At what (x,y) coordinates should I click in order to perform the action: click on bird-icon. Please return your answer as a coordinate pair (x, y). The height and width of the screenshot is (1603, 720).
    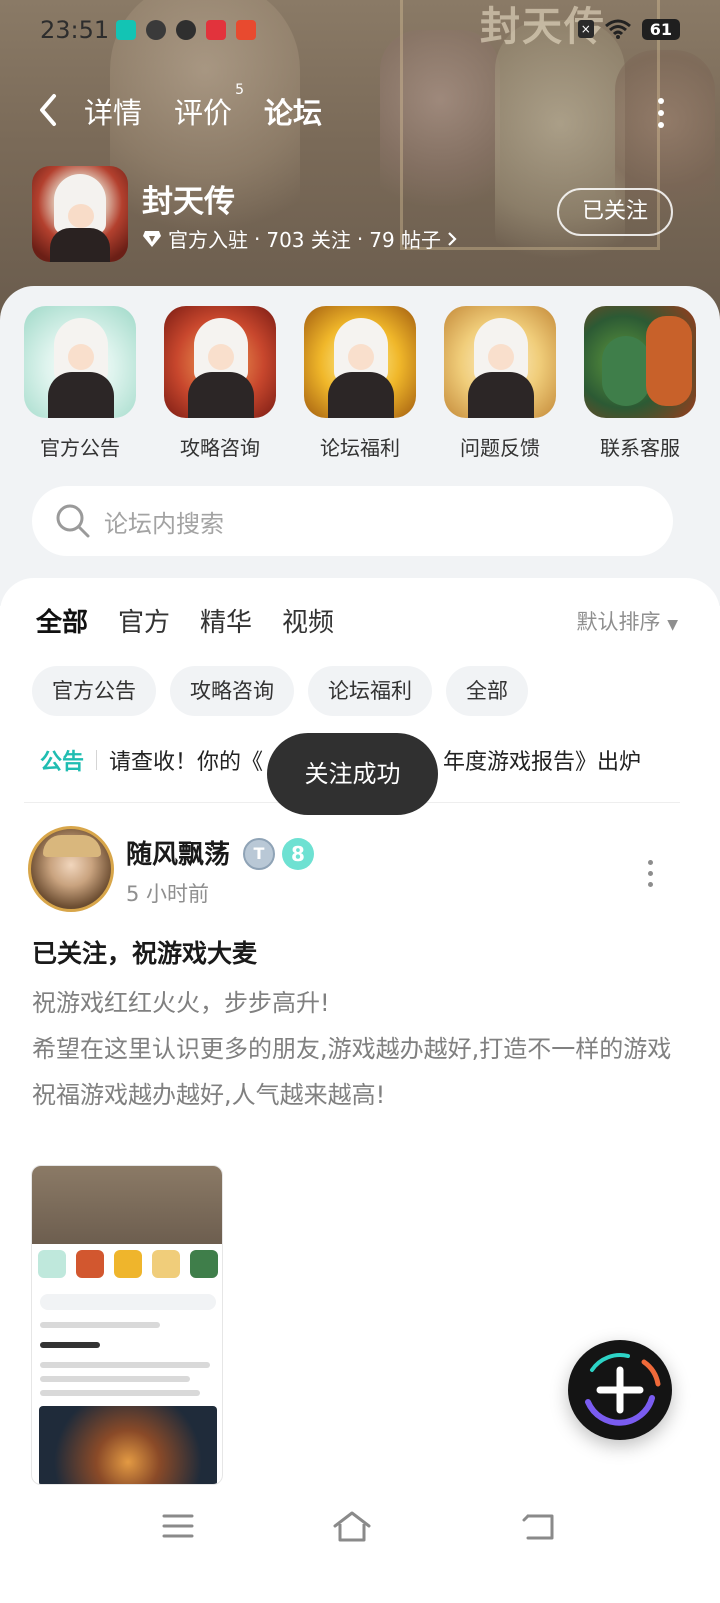
    Looking at the image, I should click on (186, 30).